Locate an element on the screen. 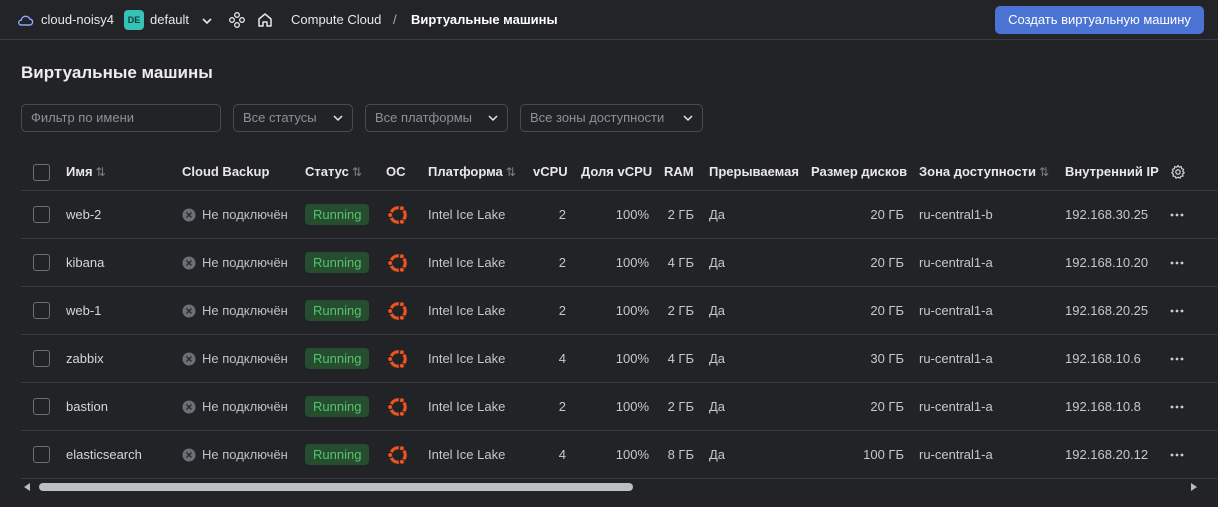  column-header-platform: Платформа ⇅ is located at coordinates (472, 171).